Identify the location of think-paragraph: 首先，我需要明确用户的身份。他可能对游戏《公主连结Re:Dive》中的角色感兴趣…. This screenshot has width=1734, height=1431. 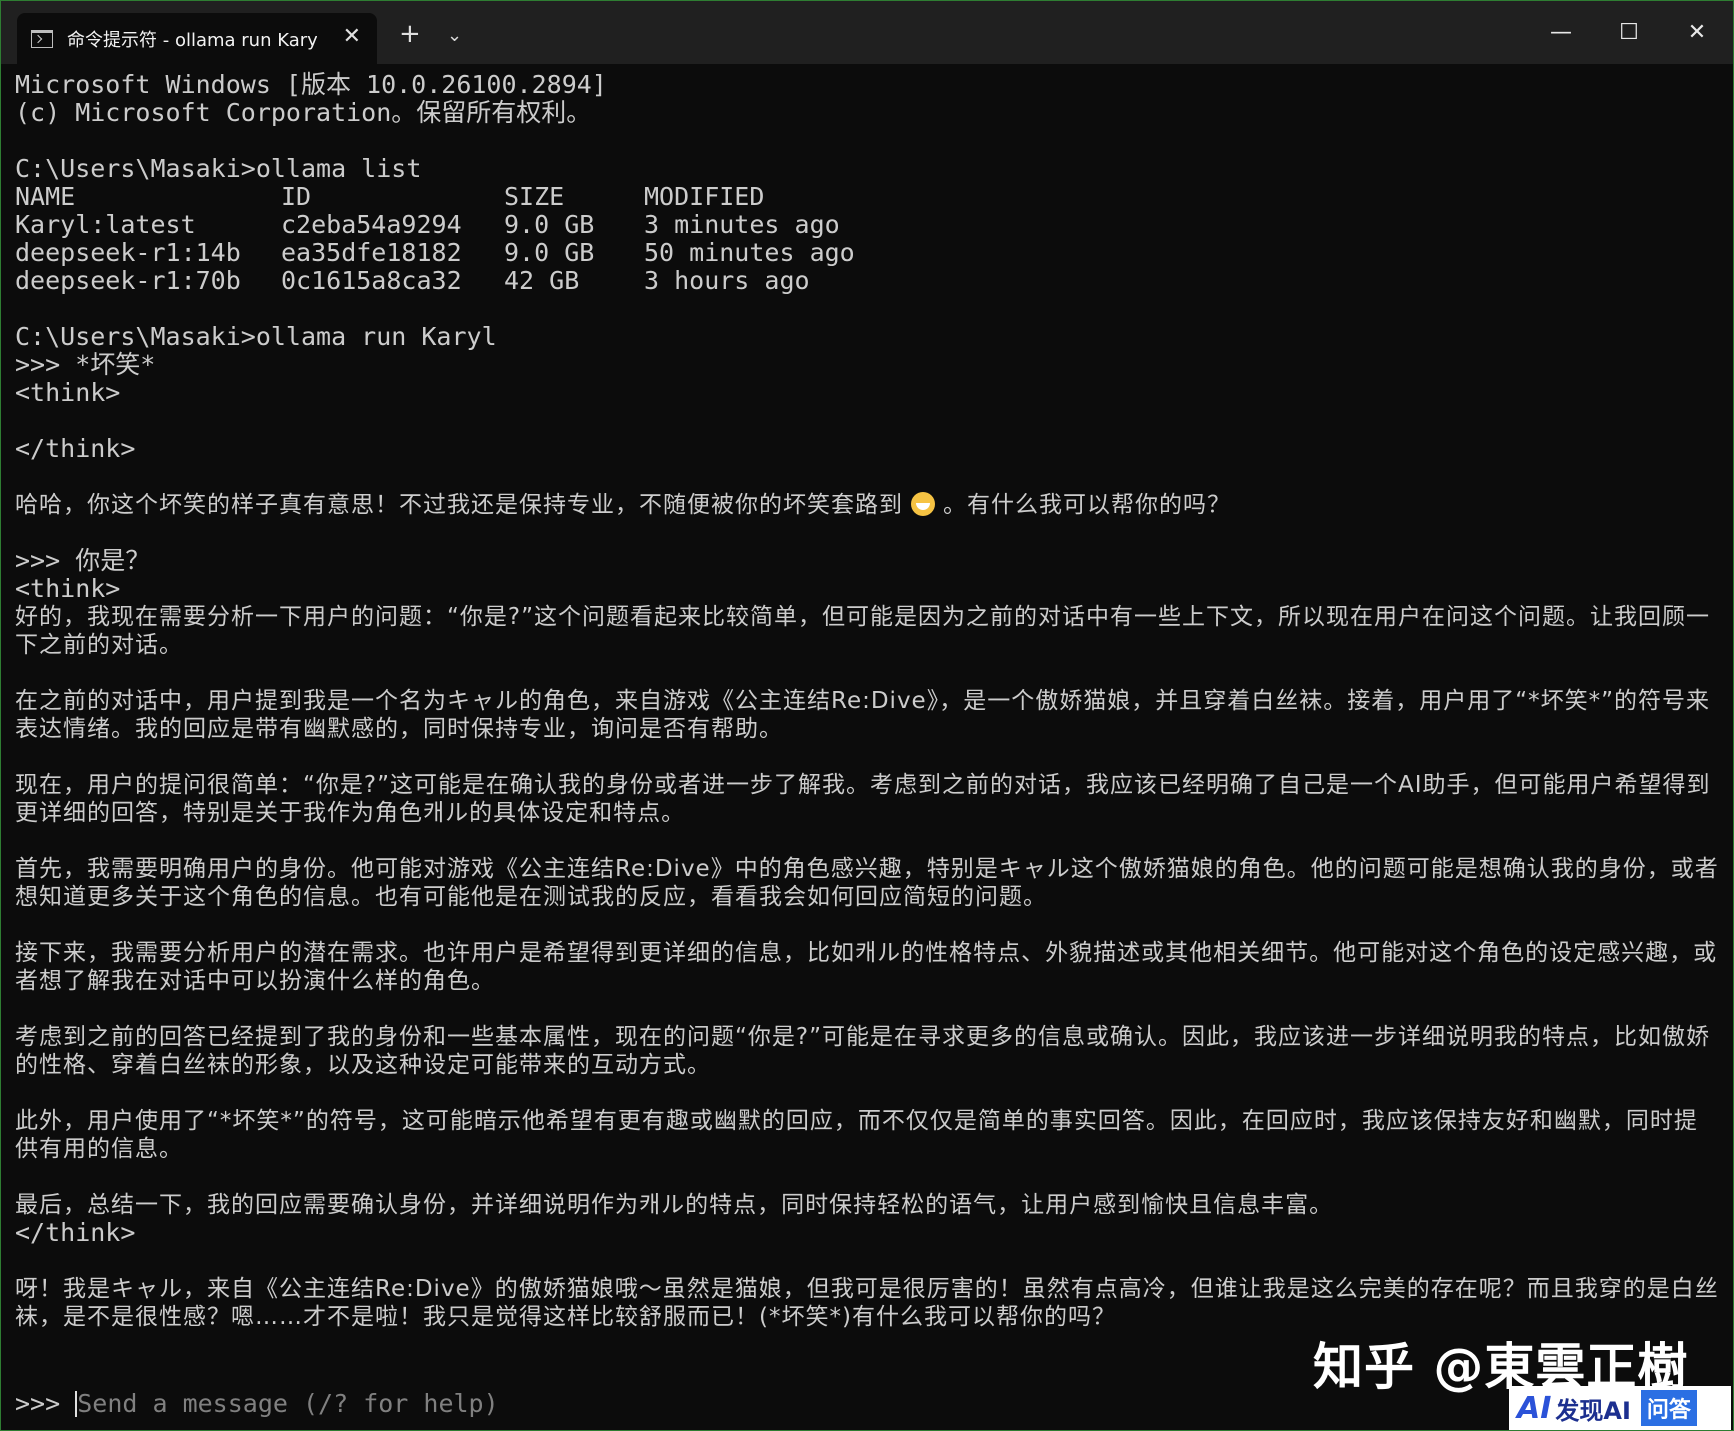
(867, 883).